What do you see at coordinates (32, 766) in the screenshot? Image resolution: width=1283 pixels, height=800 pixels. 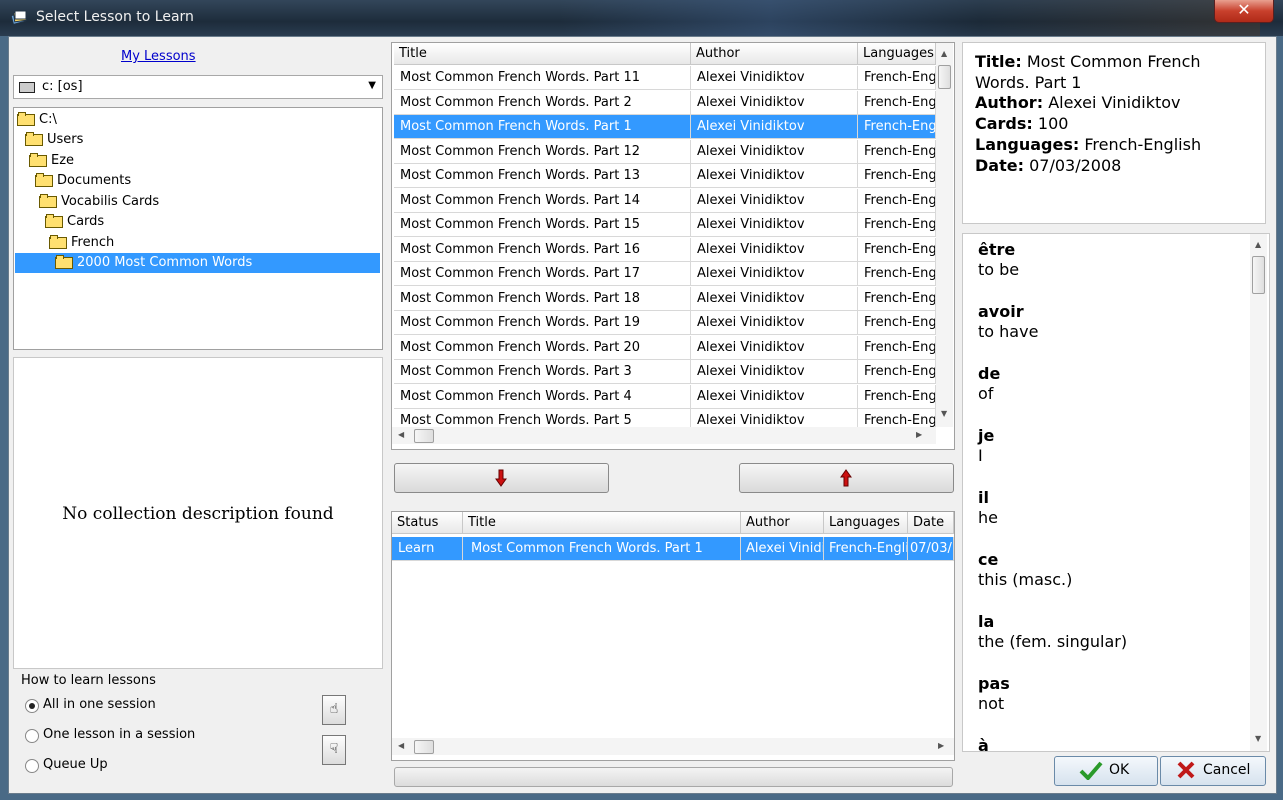 I see `radio-queue-up` at bounding box center [32, 766].